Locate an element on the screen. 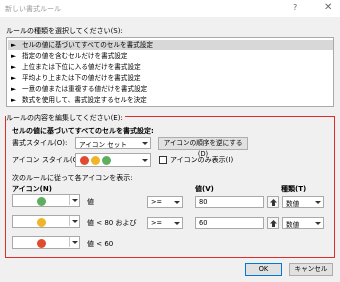 This screenshot has height=282, width=340. window-title: 新しい書式ルール is located at coordinates (33, 9).